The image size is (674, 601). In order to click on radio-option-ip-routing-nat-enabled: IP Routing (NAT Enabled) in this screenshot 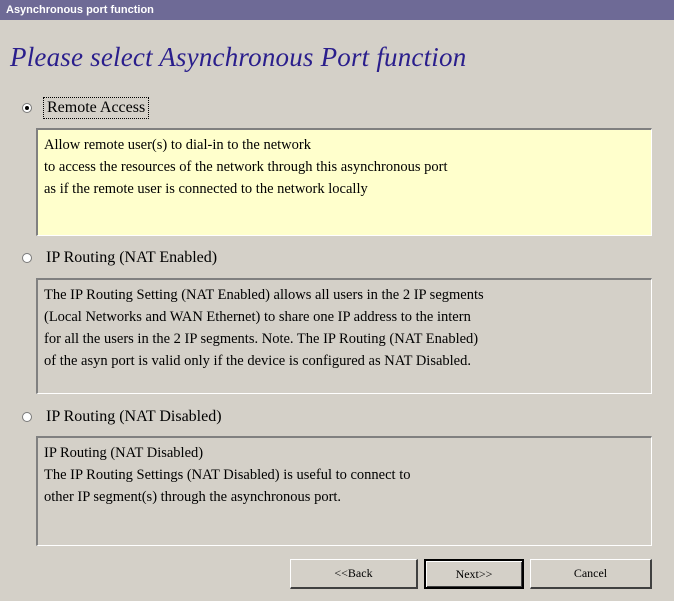, I will do `click(121, 258)`.